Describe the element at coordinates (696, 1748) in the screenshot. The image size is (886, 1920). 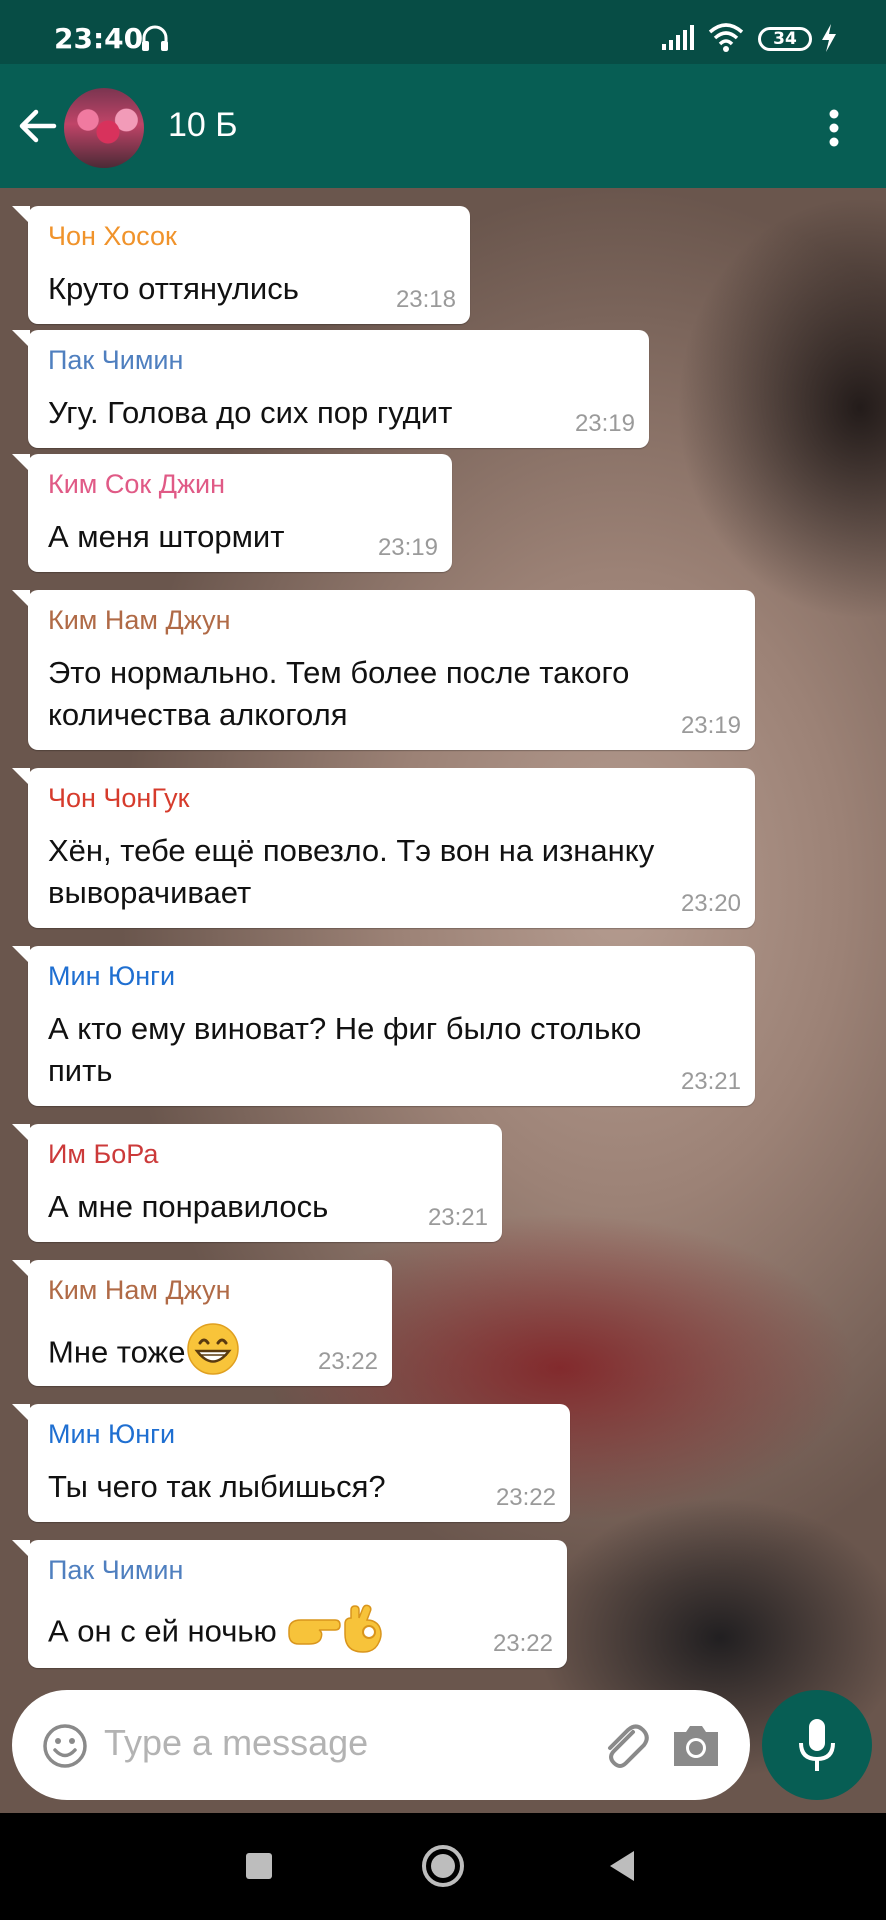
I see `camera-icon` at that location.